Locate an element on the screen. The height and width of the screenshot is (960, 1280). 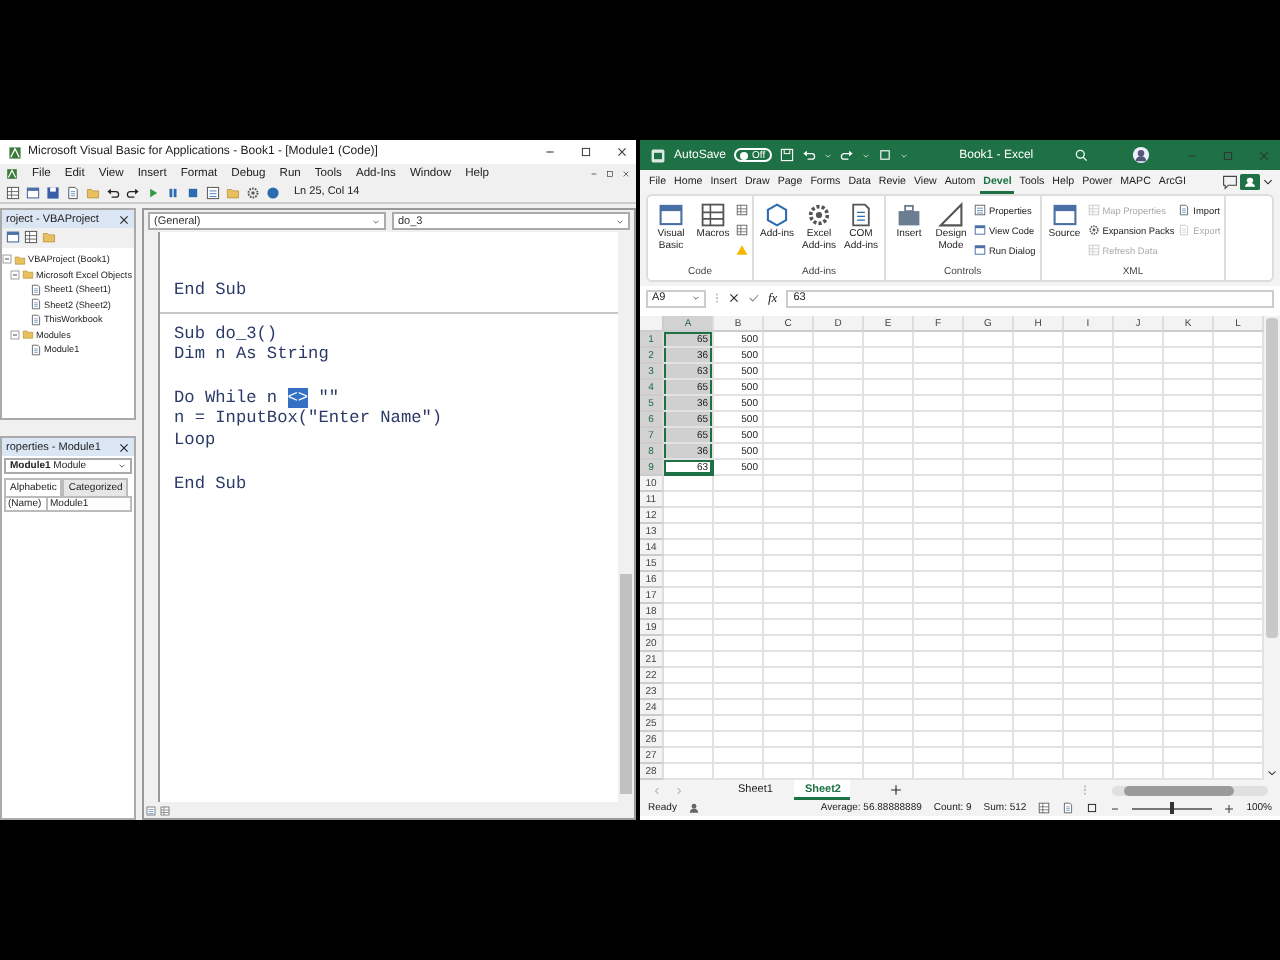
code-line: Loop is located at coordinates (195, 441).